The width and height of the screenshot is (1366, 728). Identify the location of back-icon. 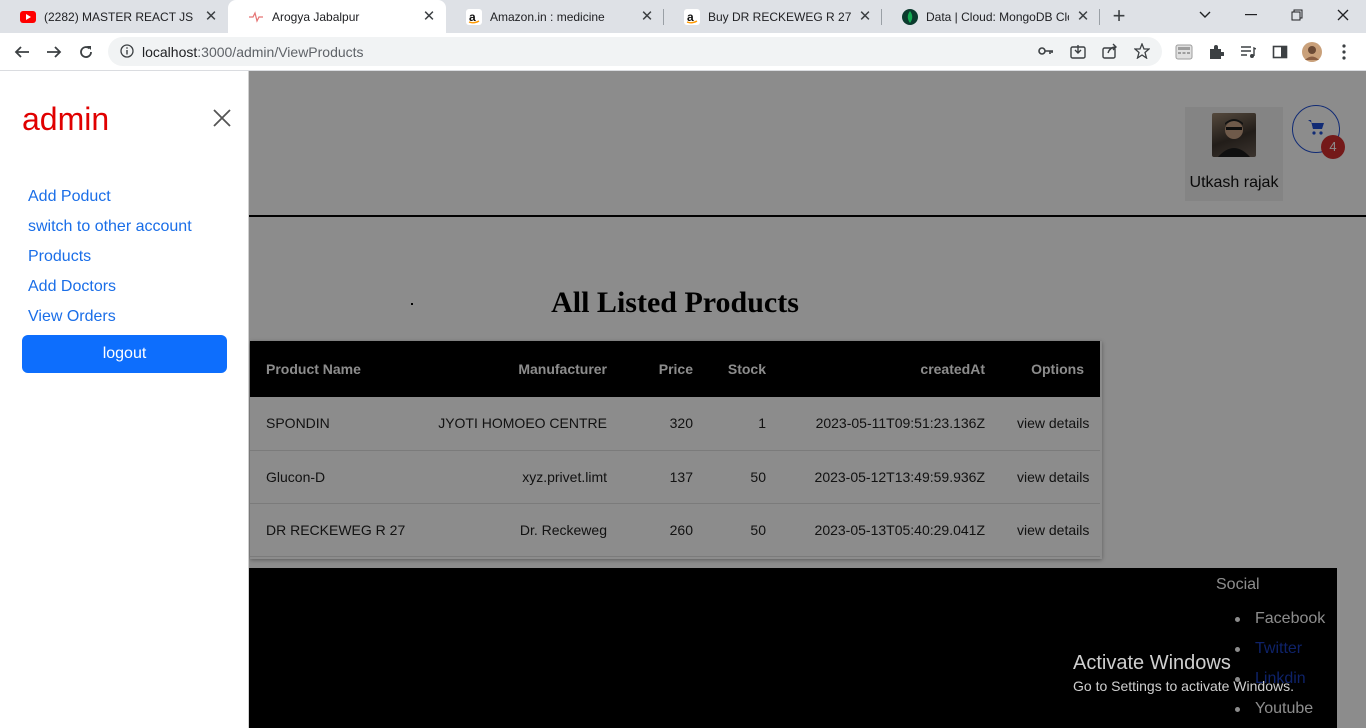
(22, 52).